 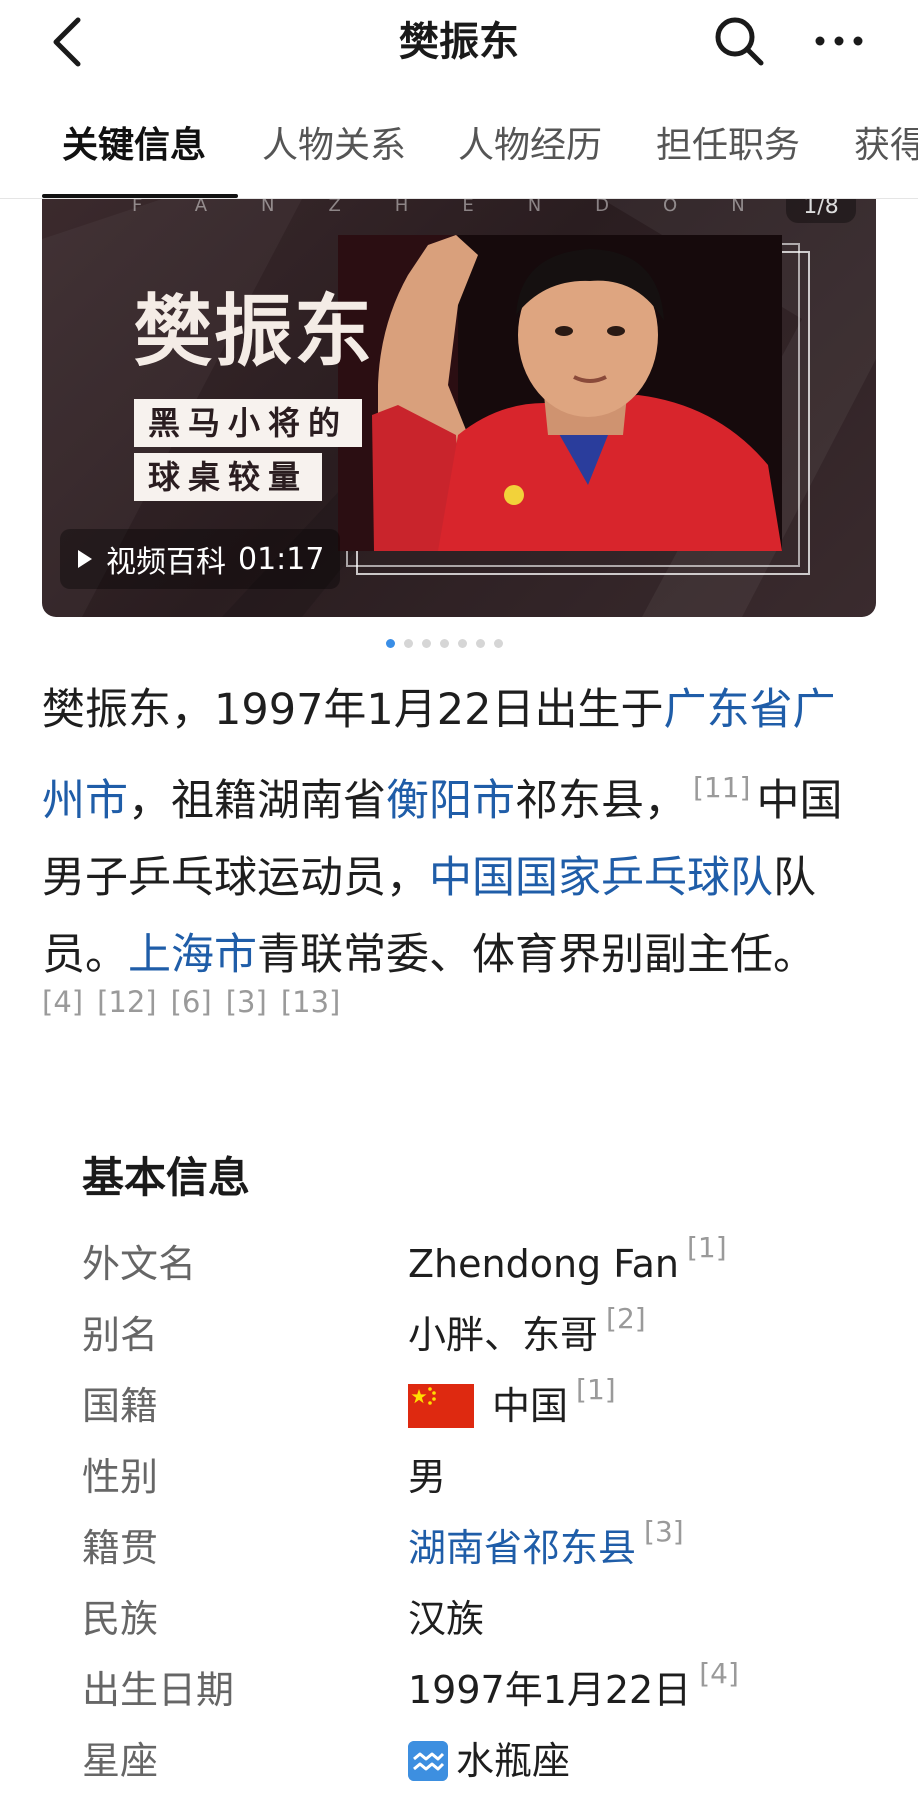 I want to click on foreign-name-value: Zhendong Fan, so click(x=543, y=1264).